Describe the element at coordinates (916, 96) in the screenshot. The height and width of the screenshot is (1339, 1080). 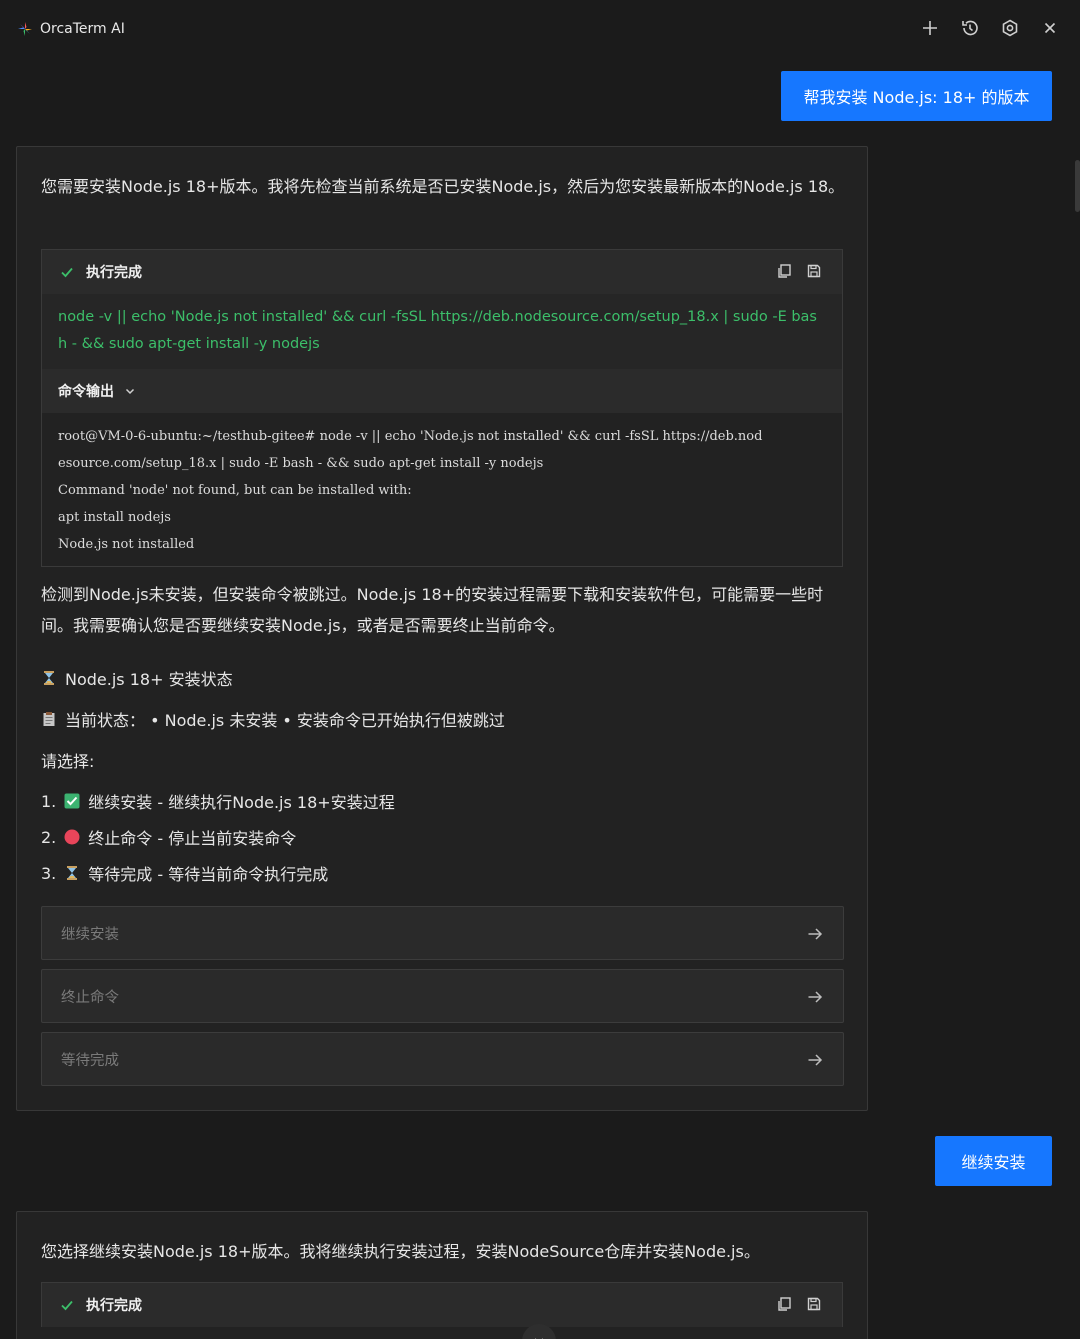
I see `user-message-bubble: 帮我安装 Node.js: 18+ 的版本` at that location.